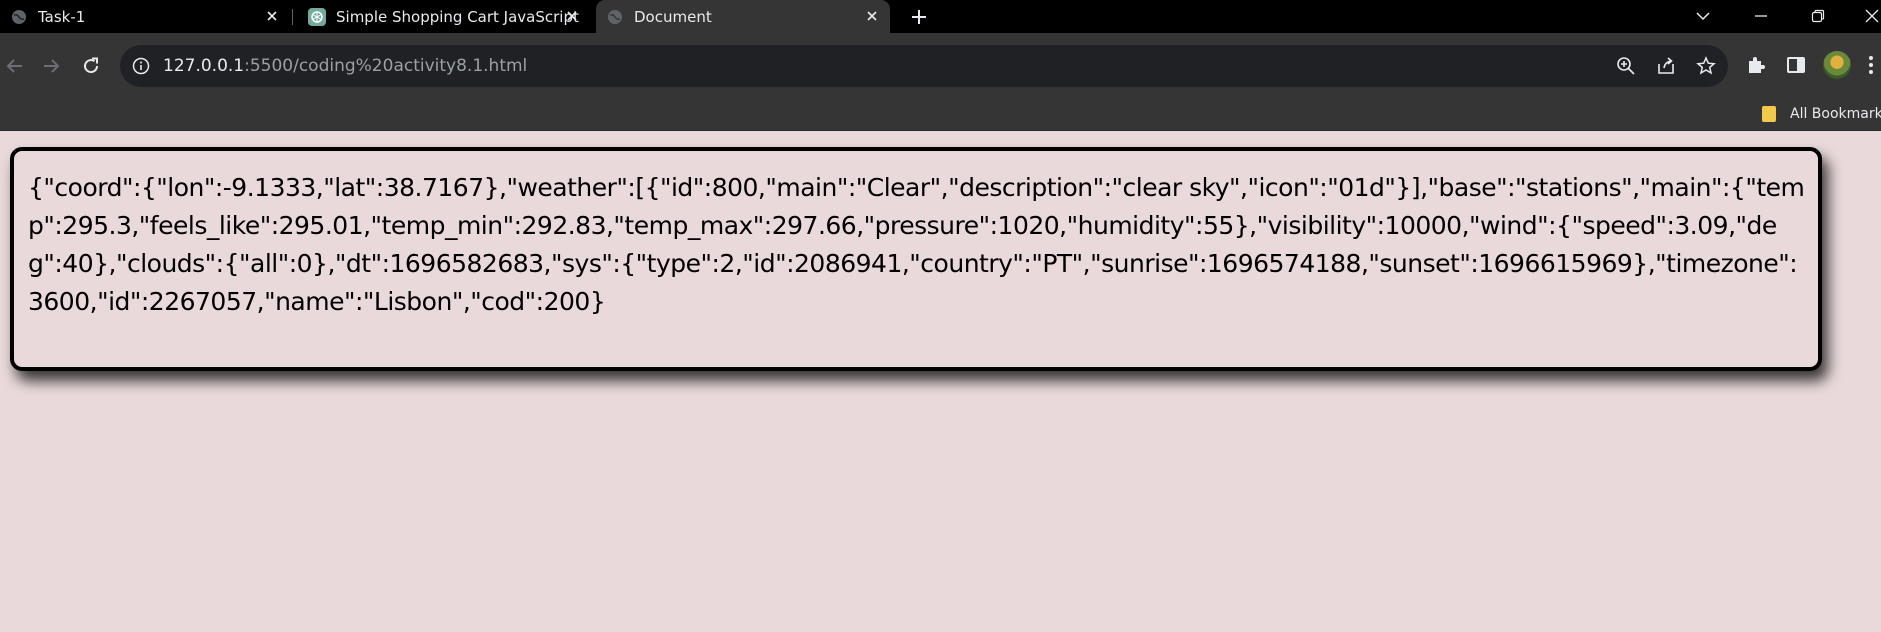  Describe the element at coordinates (292, 17) in the screenshot. I see `tab-separator` at that location.